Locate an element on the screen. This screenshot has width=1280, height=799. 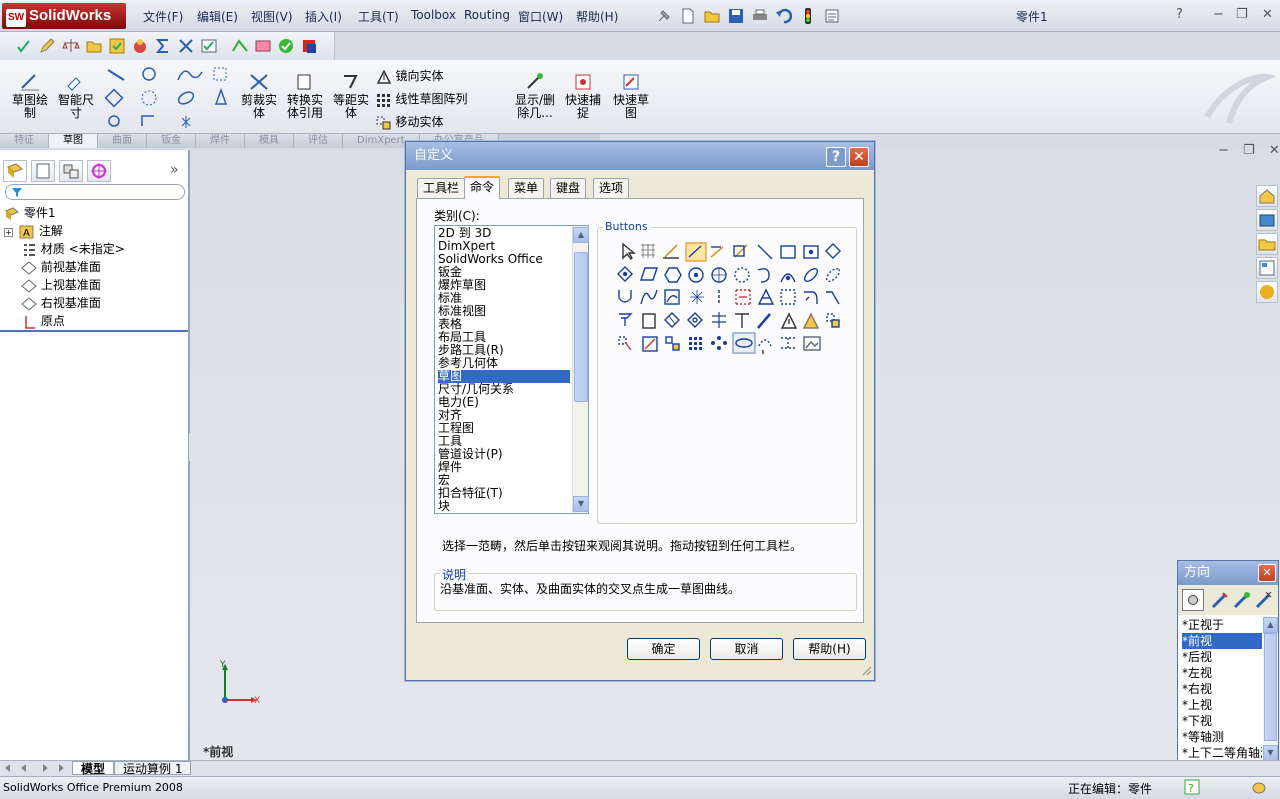
mass-properties-icon is located at coordinates (140, 46).